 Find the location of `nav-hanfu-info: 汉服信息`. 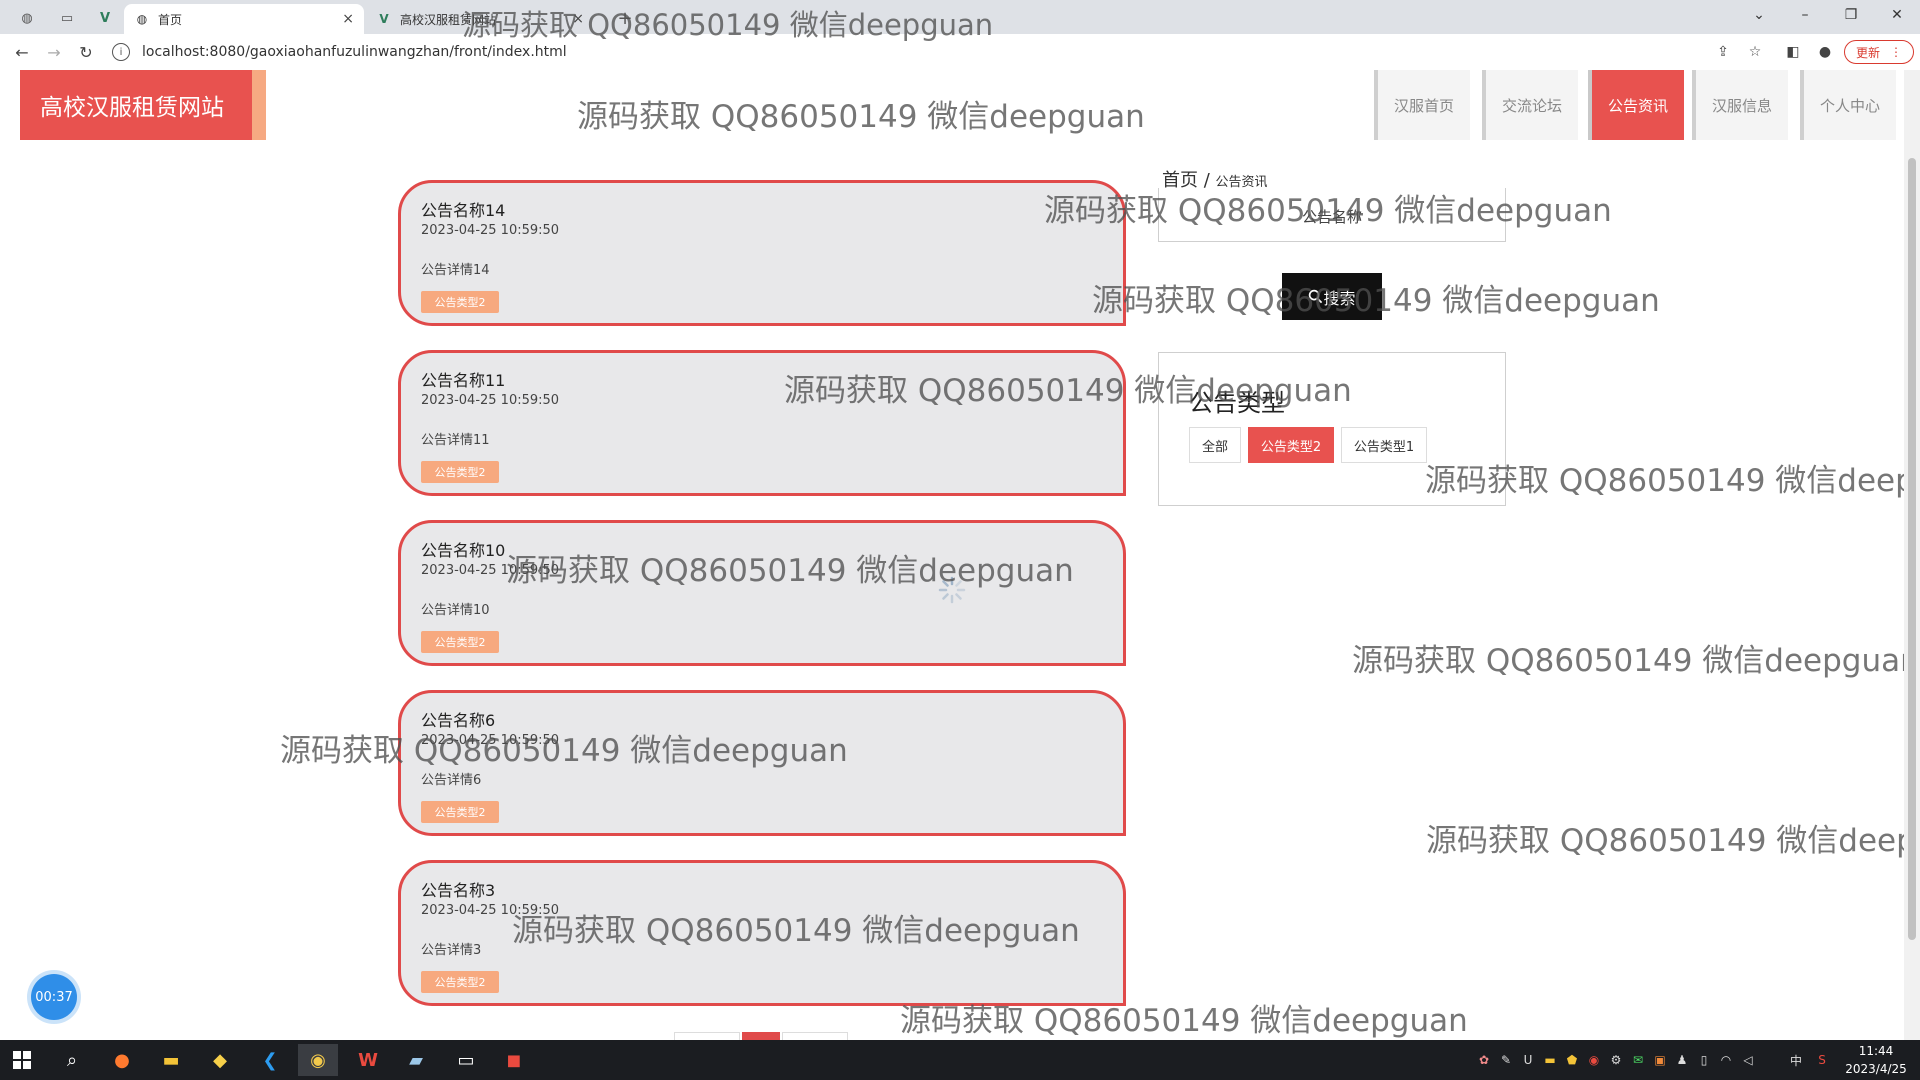

nav-hanfu-info: 汉服信息 is located at coordinates (1740, 105).